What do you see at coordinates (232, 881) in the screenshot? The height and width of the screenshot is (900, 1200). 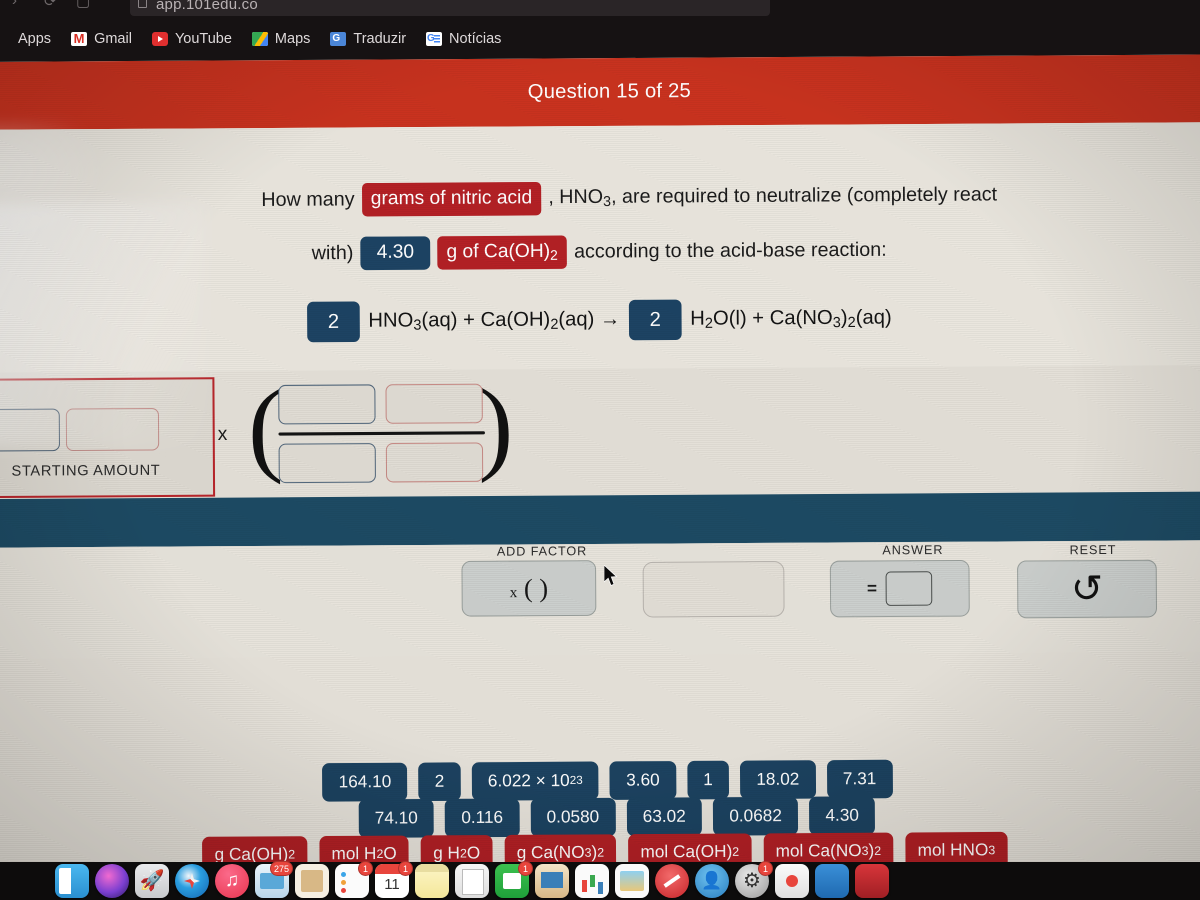 I see `dock-icon-music` at bounding box center [232, 881].